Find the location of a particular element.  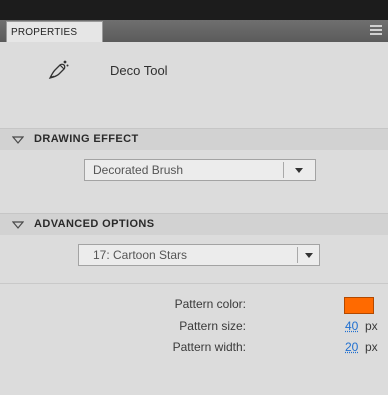

section-drawing-effect: DRAWING EFFECT is located at coordinates (194, 139).